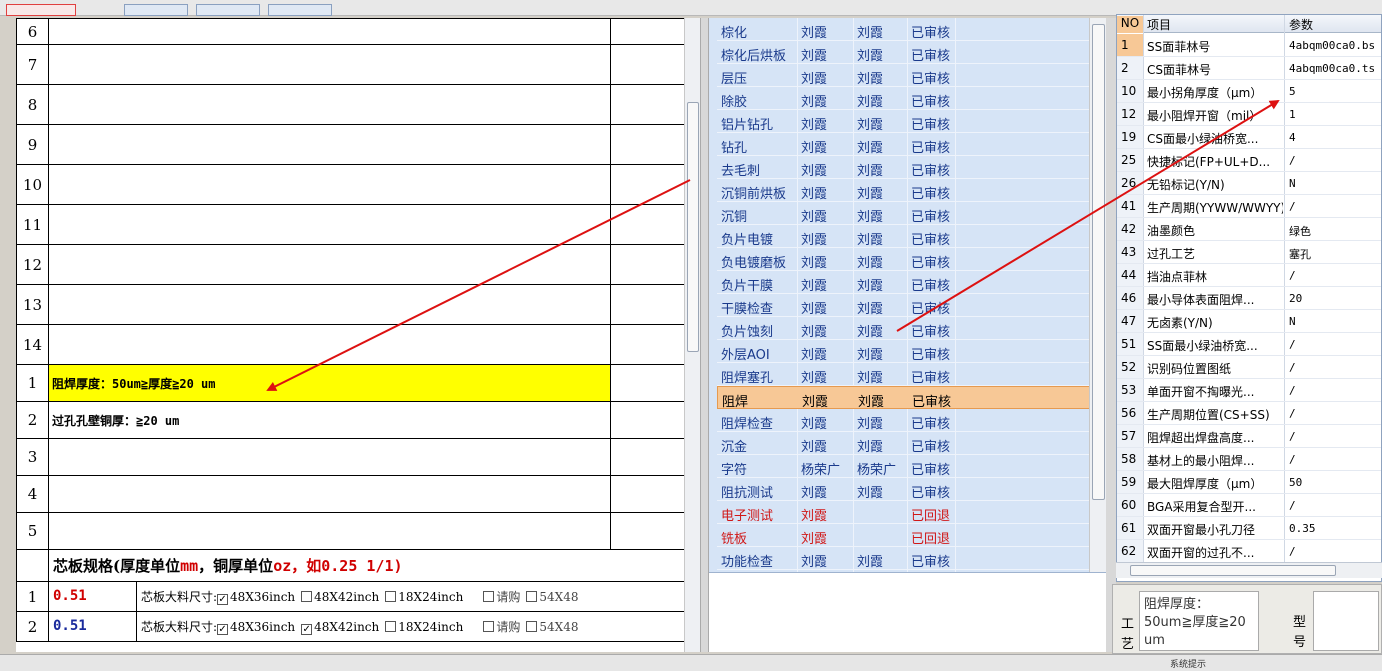  Describe the element at coordinates (1335, 482) in the screenshot. I see `parameter-value: 50` at that location.